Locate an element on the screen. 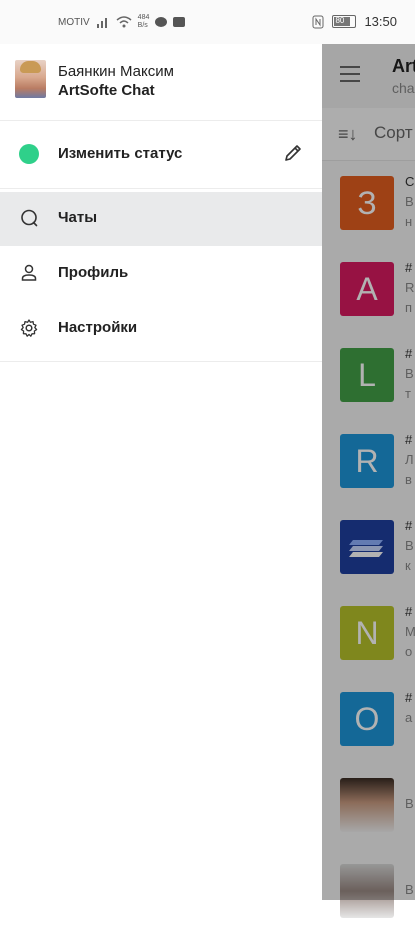  change-status-button: Изменить статус is located at coordinates (161, 155).